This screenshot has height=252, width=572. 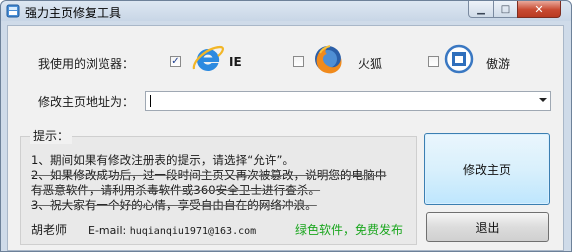 I want to click on homepage-address-combobox, so click(x=348, y=101).